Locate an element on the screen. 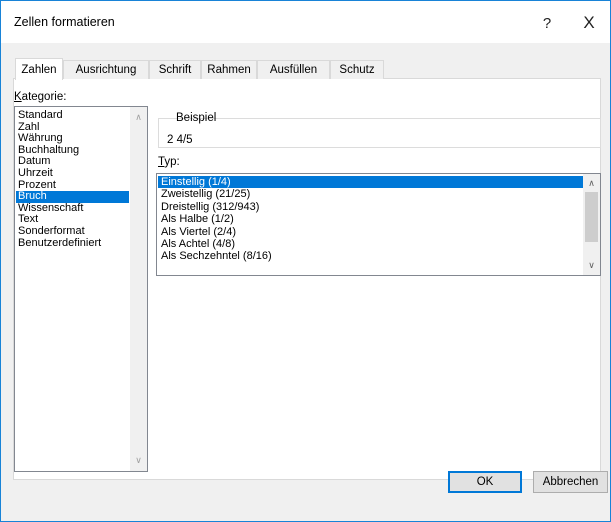 This screenshot has height=522, width=611. ok-button: OK is located at coordinates (485, 482).